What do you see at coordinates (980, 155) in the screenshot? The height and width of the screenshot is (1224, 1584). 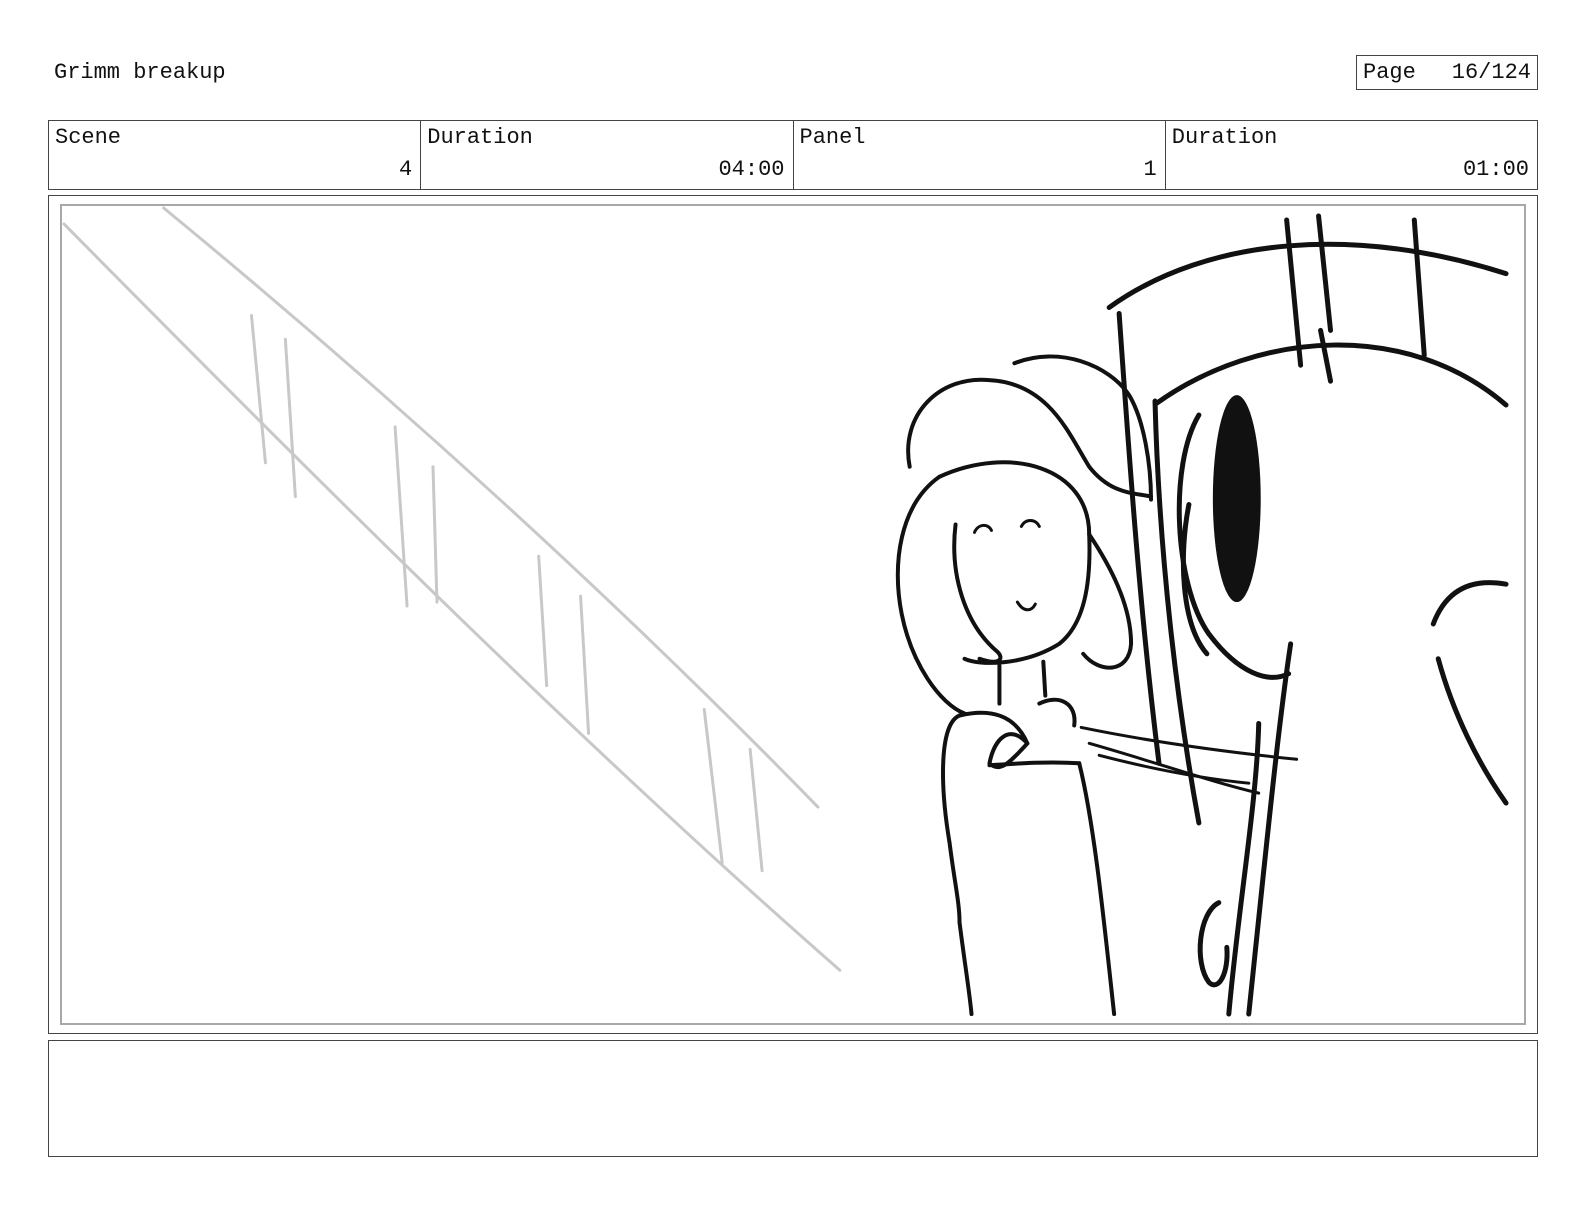 I see `panel-cell: Panel 1` at bounding box center [980, 155].